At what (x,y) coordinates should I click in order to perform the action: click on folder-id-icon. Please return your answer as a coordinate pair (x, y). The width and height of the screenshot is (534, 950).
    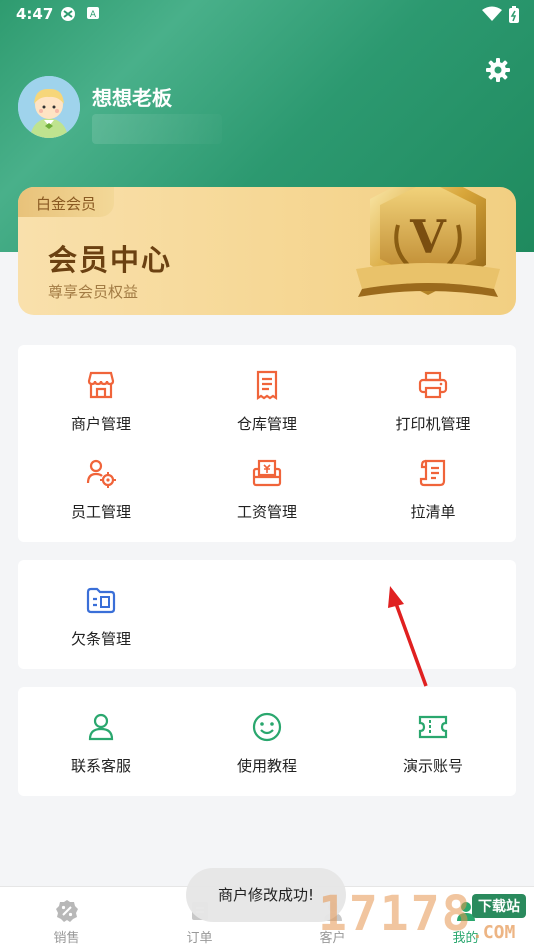
    Looking at the image, I should click on (101, 600).